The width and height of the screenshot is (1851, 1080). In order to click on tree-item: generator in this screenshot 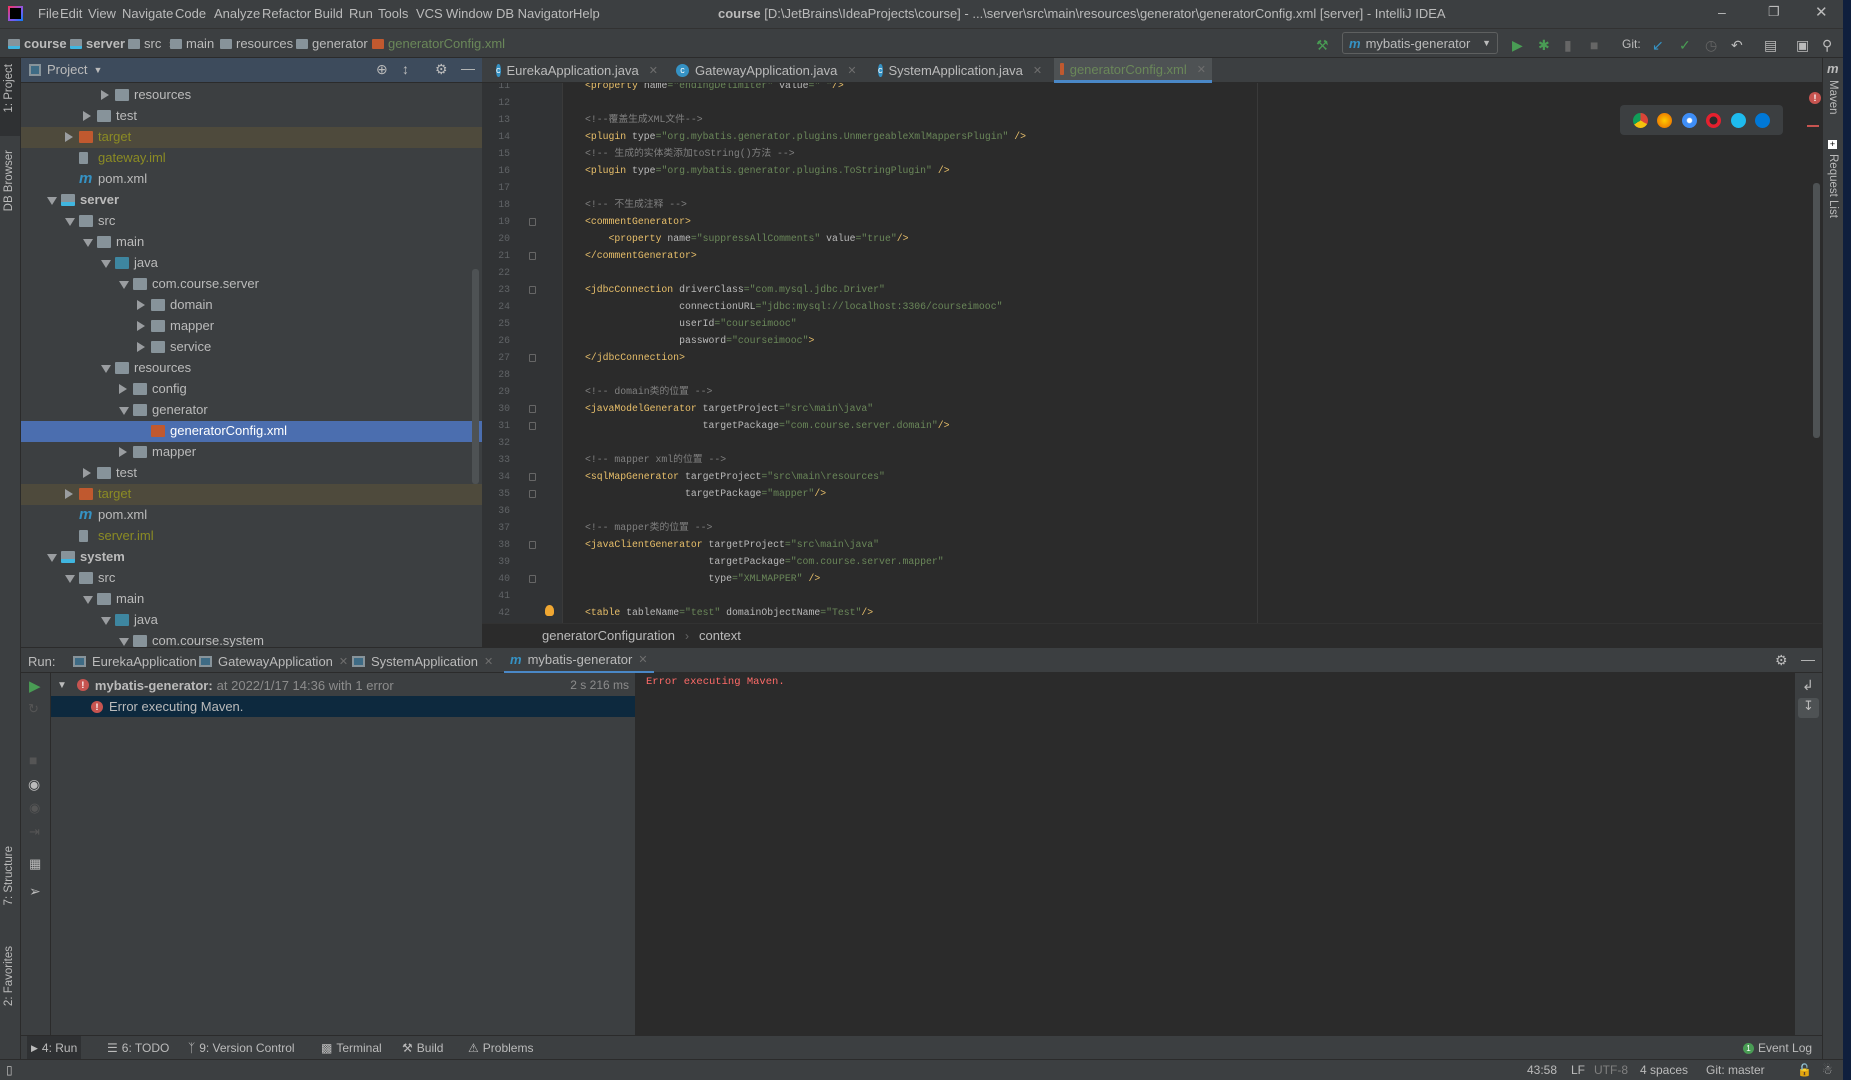, I will do `click(251, 410)`.